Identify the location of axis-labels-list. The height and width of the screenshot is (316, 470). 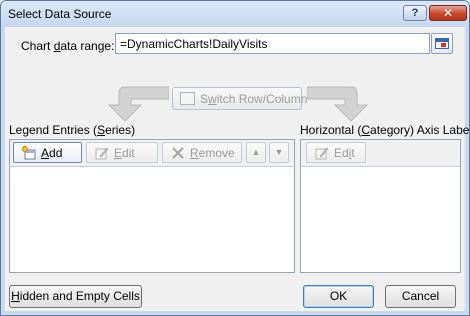
(380, 219).